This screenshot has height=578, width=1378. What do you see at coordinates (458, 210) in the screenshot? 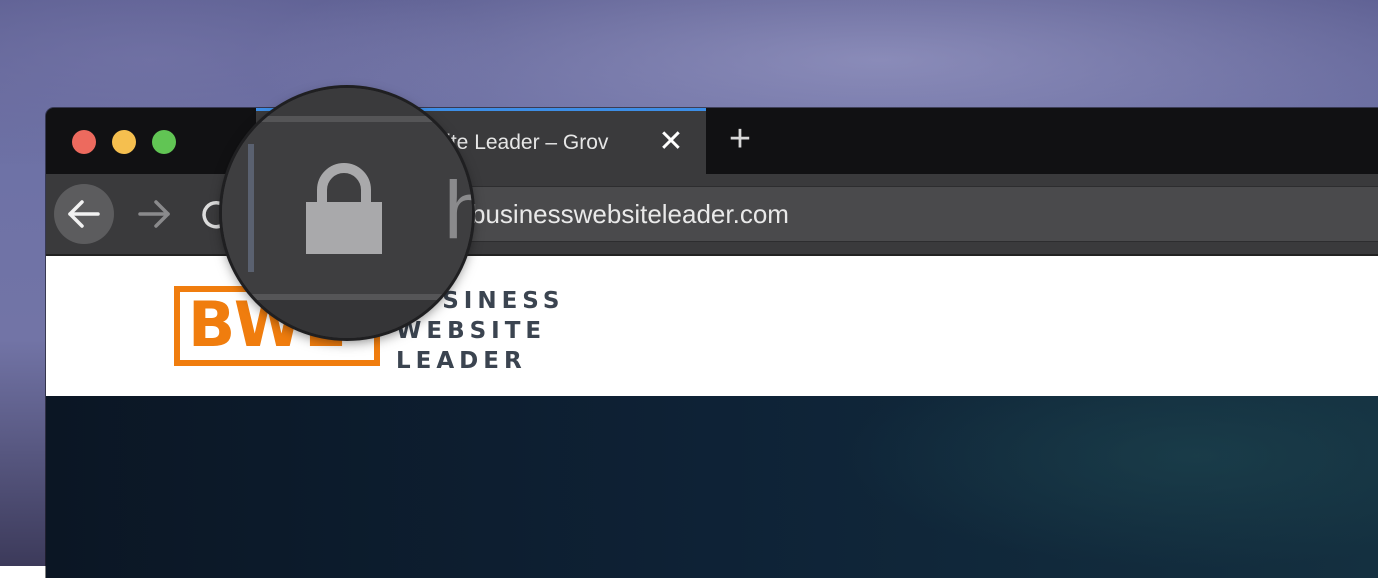
I see `magnified-url-start: h` at bounding box center [458, 210].